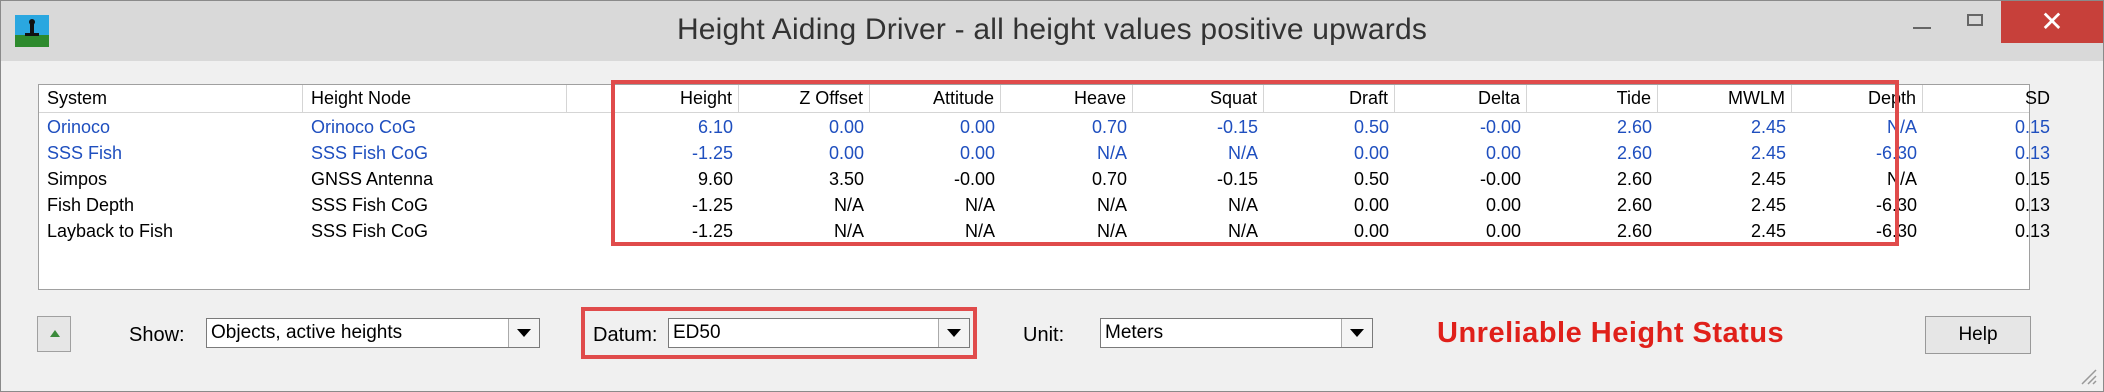 This screenshot has height=392, width=2104. What do you see at coordinates (974, 179) in the screenshot?
I see `cell-attitude: -0.00` at bounding box center [974, 179].